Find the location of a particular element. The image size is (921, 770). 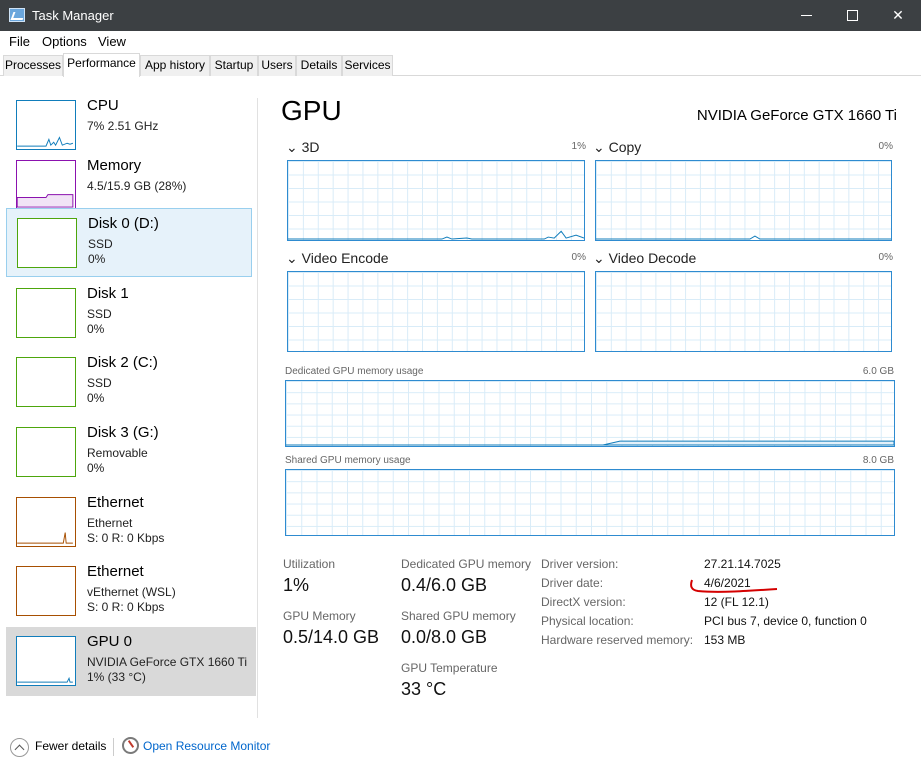

task-manager-icon is located at coordinates (17, 15).